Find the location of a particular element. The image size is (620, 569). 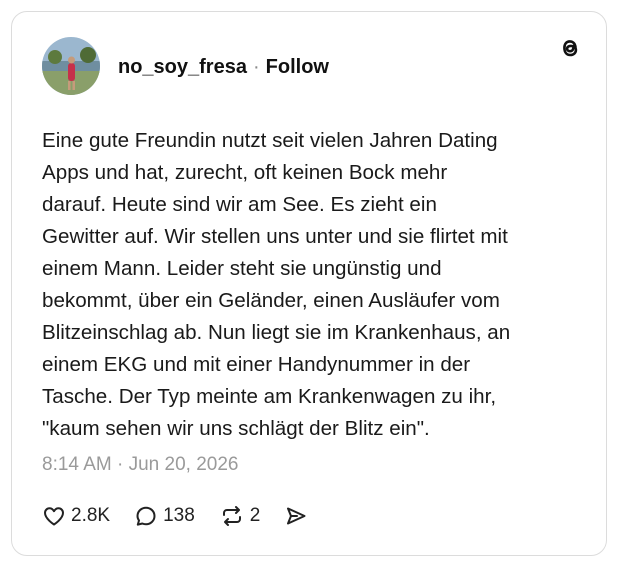

like-button: 2.8K is located at coordinates (76, 516).